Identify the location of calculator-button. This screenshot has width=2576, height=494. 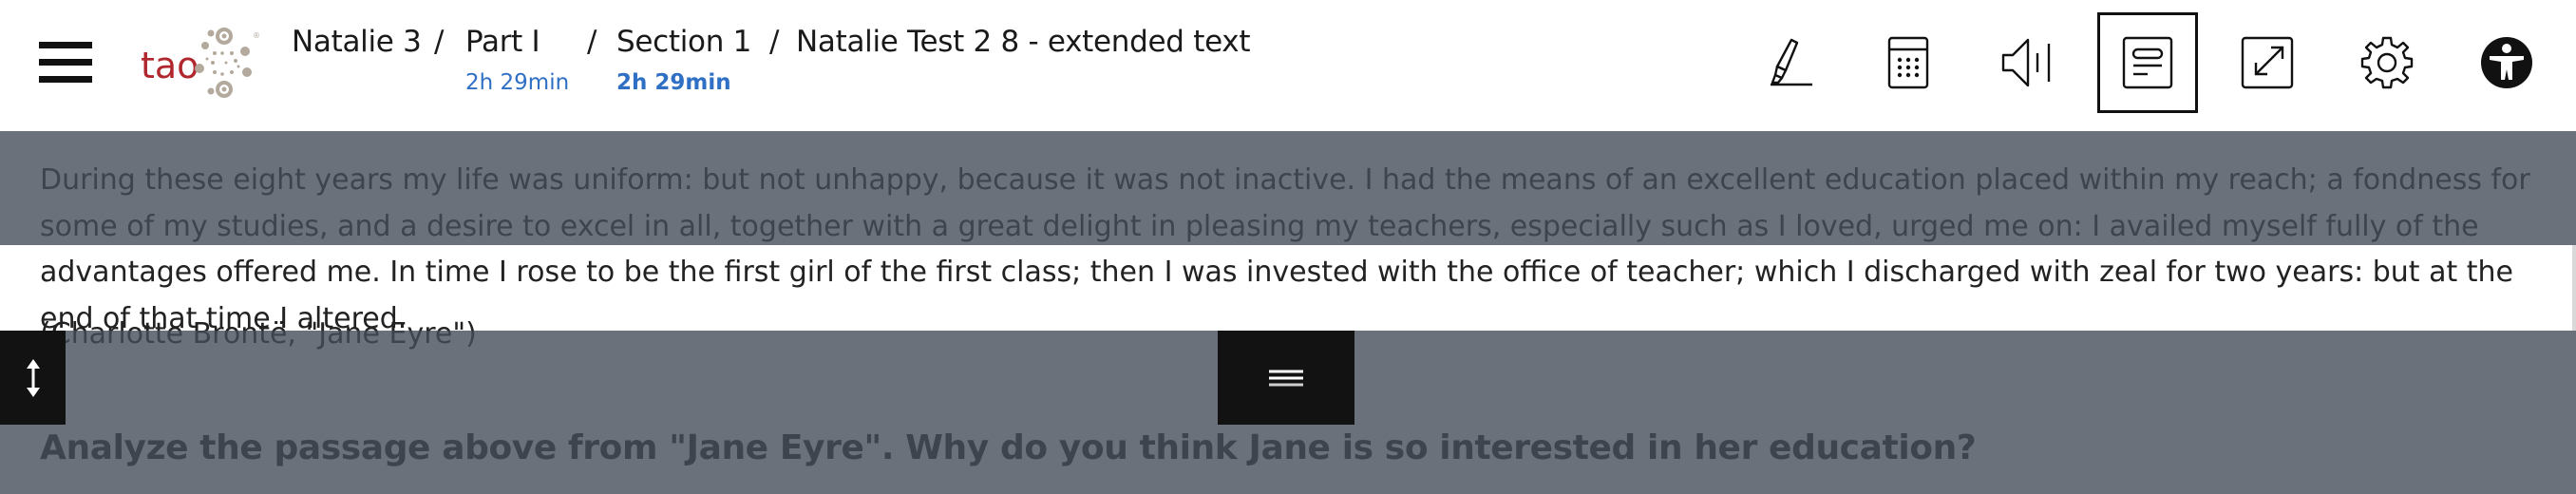
(1908, 62).